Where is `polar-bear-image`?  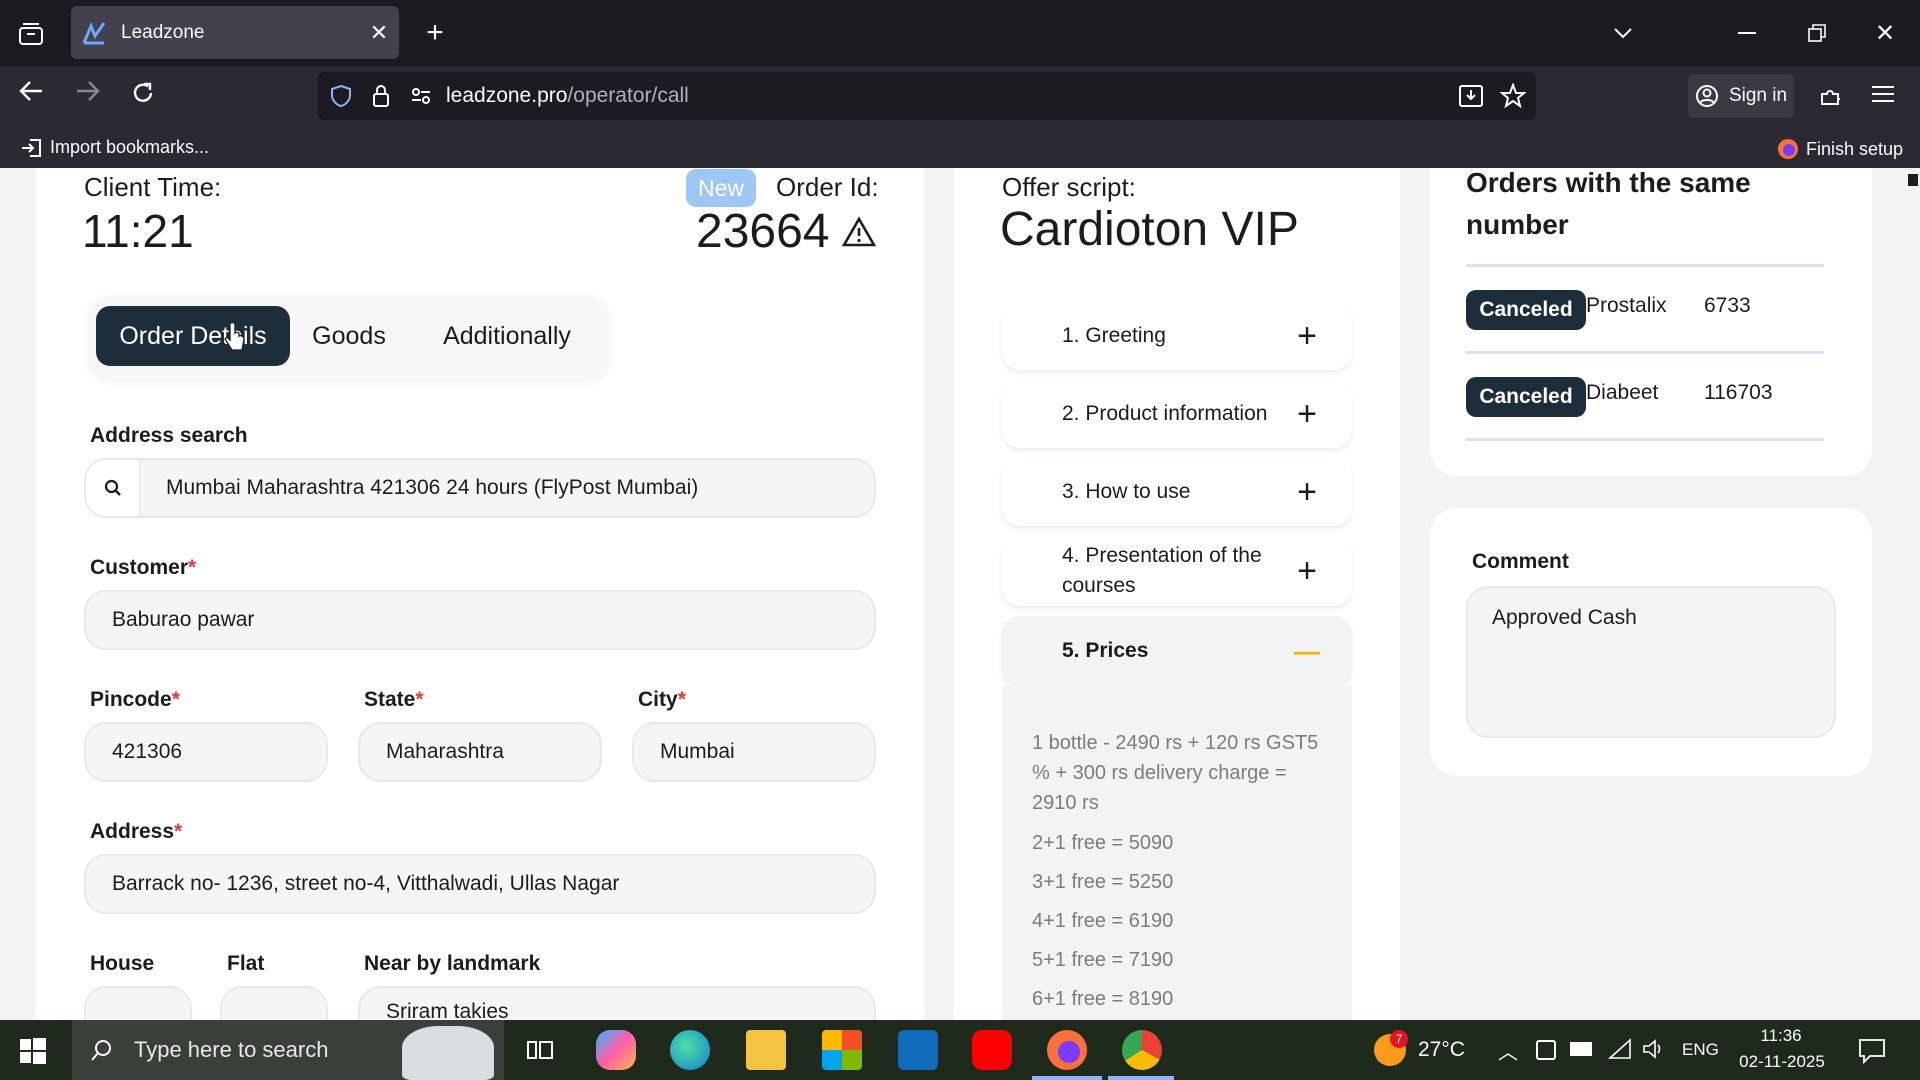 polar-bear-image is located at coordinates (448, 1053).